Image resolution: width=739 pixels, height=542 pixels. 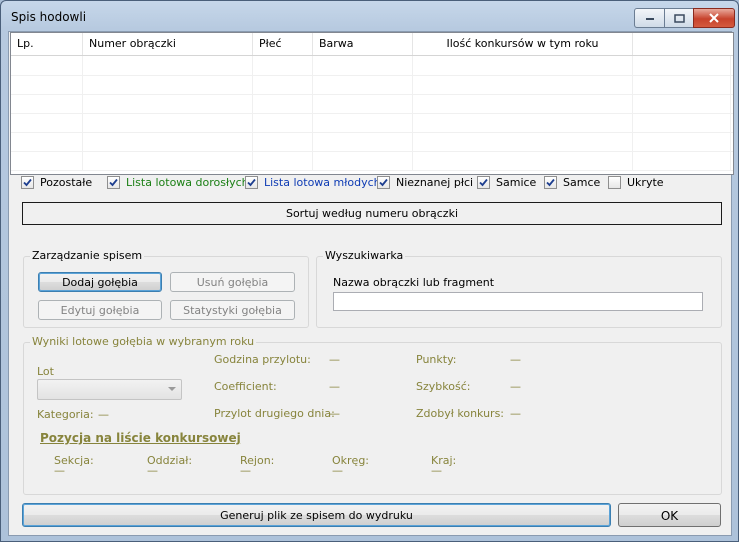 What do you see at coordinates (679, 18) in the screenshot?
I see `maximize-button` at bounding box center [679, 18].